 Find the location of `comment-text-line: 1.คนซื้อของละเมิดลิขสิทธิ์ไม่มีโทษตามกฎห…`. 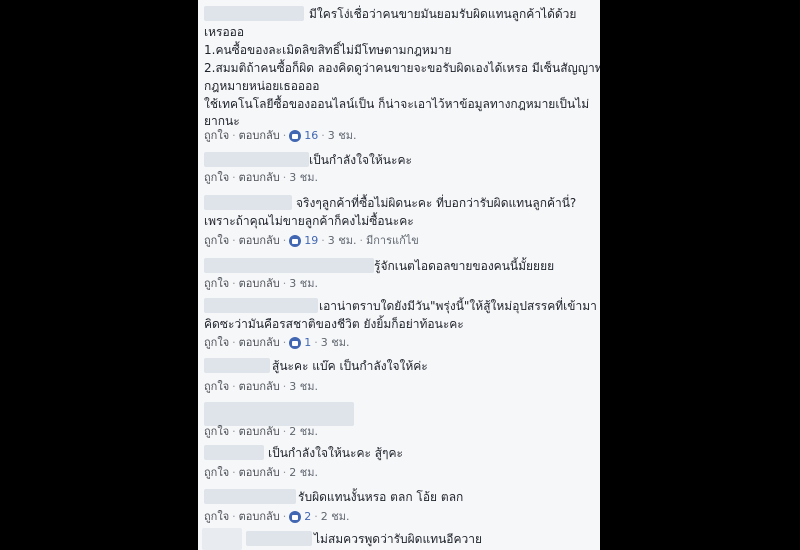

comment-text-line: 1.คนซื้อของละเมิดลิขสิทธิ์ไม่มีโทษตามกฎห… is located at coordinates (328, 50).